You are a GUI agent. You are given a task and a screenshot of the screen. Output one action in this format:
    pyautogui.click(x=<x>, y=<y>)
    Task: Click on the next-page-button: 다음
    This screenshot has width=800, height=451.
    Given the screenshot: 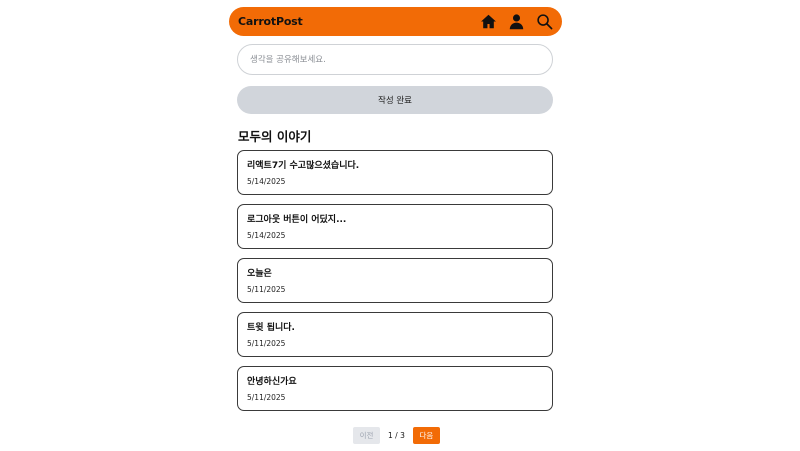 What is the action you would take?
    pyautogui.click(x=426, y=435)
    